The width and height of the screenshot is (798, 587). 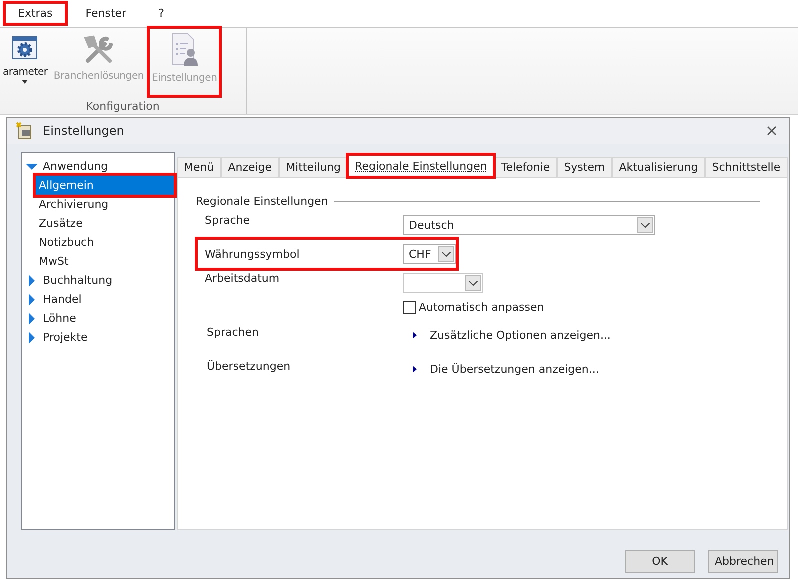 I want to click on tab: Telefonie, so click(x=526, y=167).